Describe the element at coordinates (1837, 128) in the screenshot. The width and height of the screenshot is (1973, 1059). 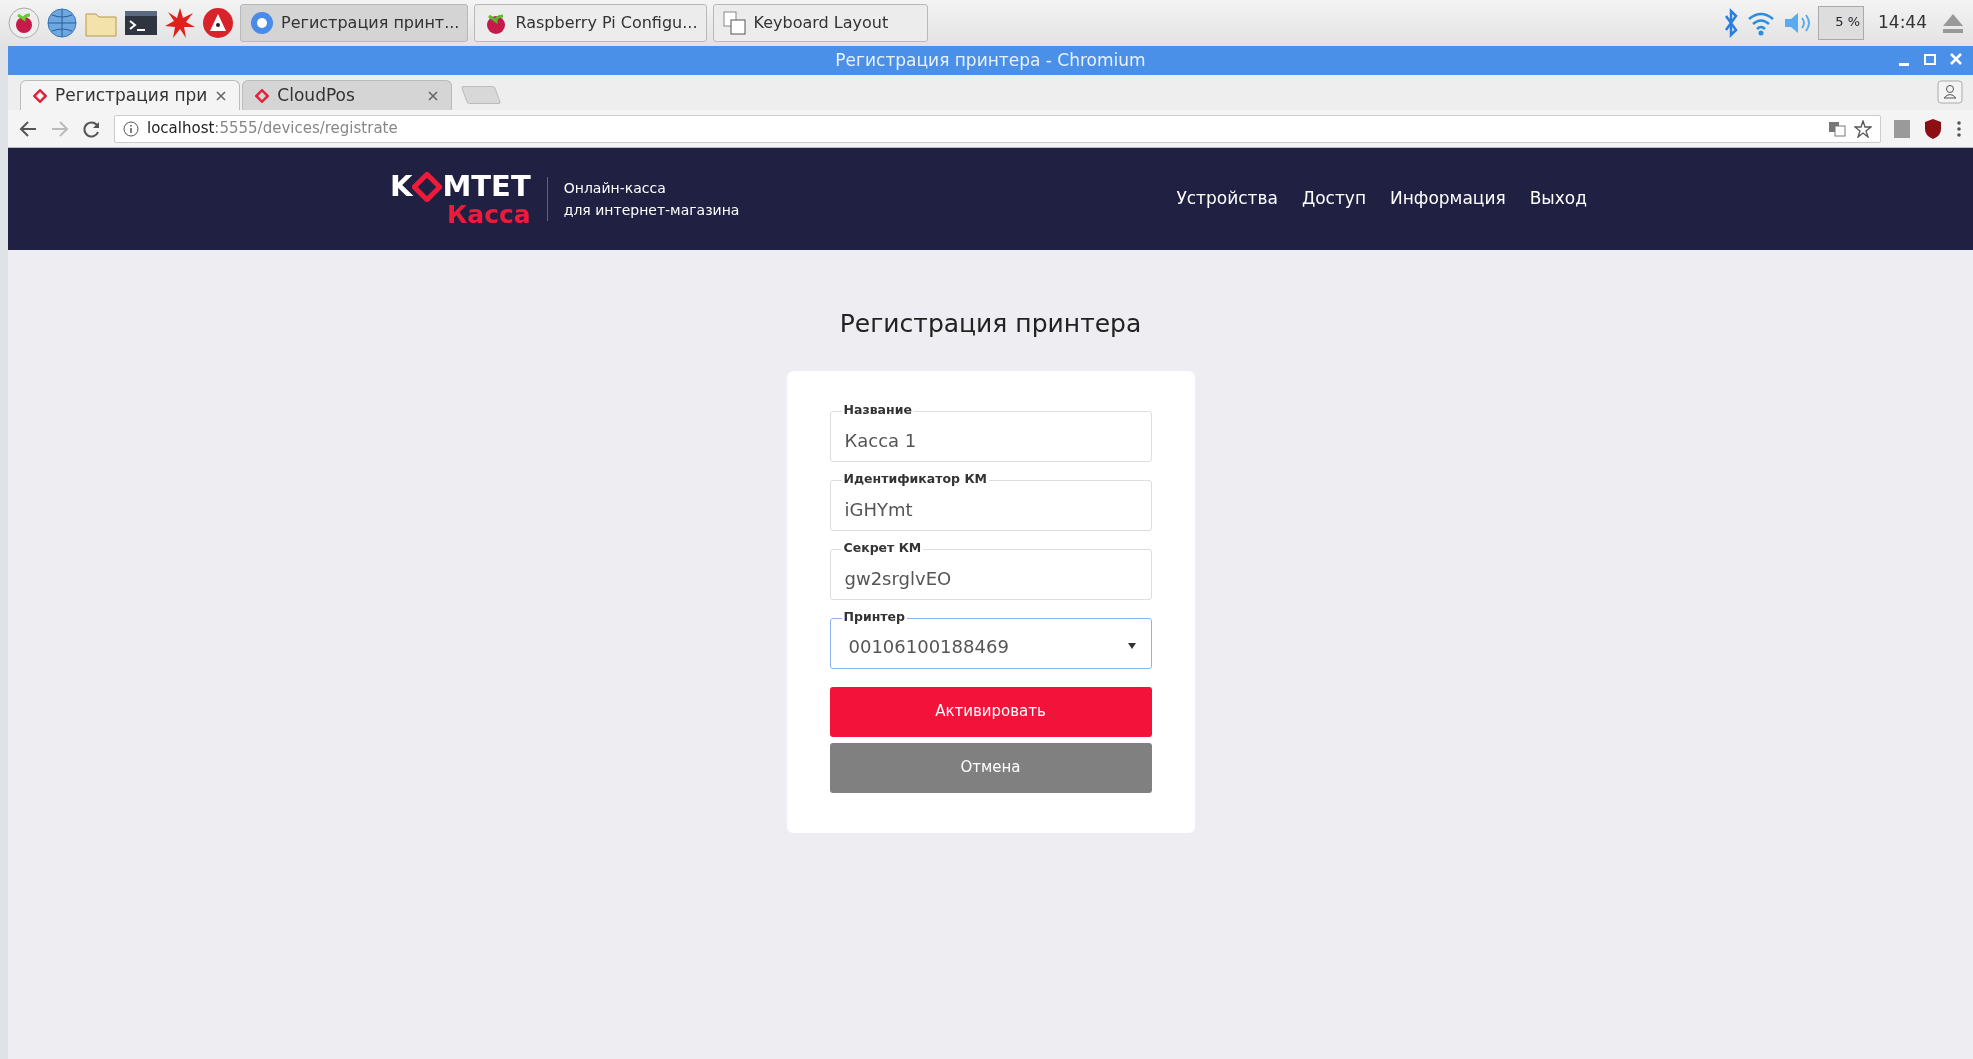
I see `translate-icon` at that location.